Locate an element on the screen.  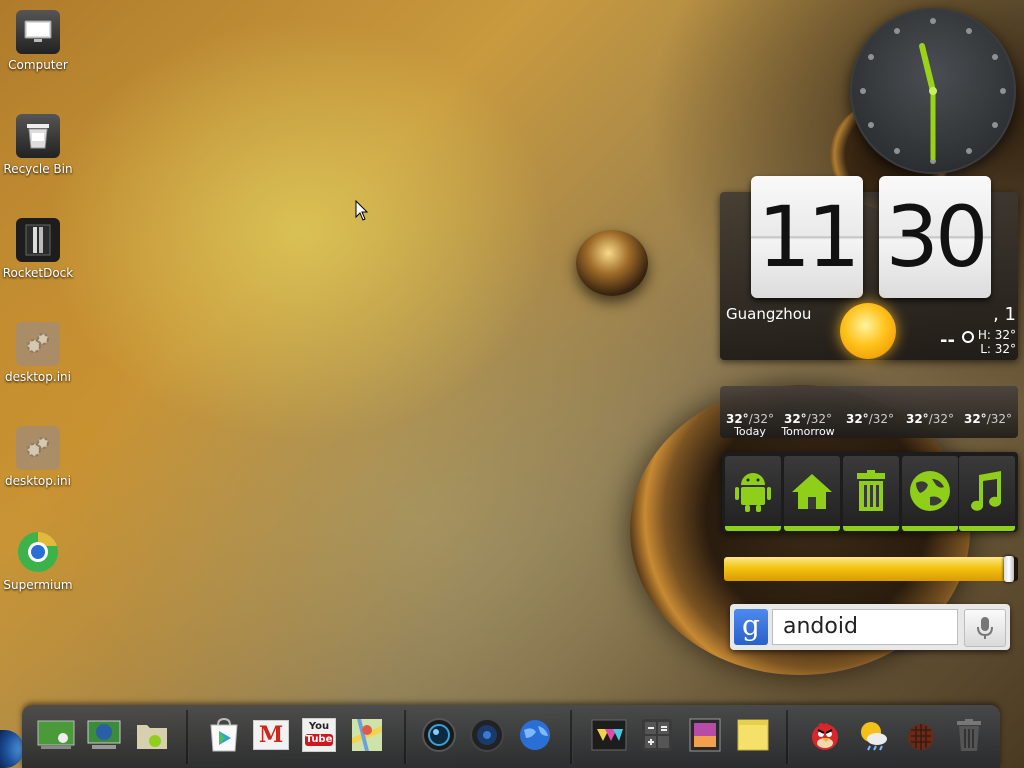
clock-minute: 30 is located at coordinates (935, 237).